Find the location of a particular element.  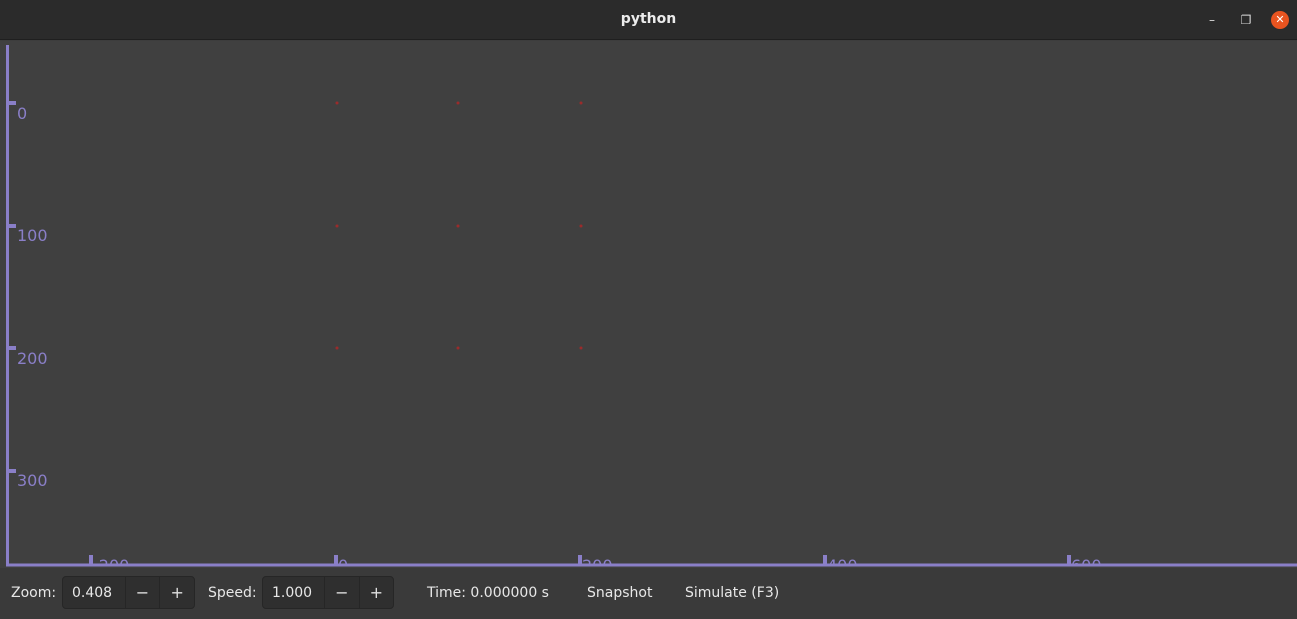

y-tick-label: 300 is located at coordinates (32, 480).